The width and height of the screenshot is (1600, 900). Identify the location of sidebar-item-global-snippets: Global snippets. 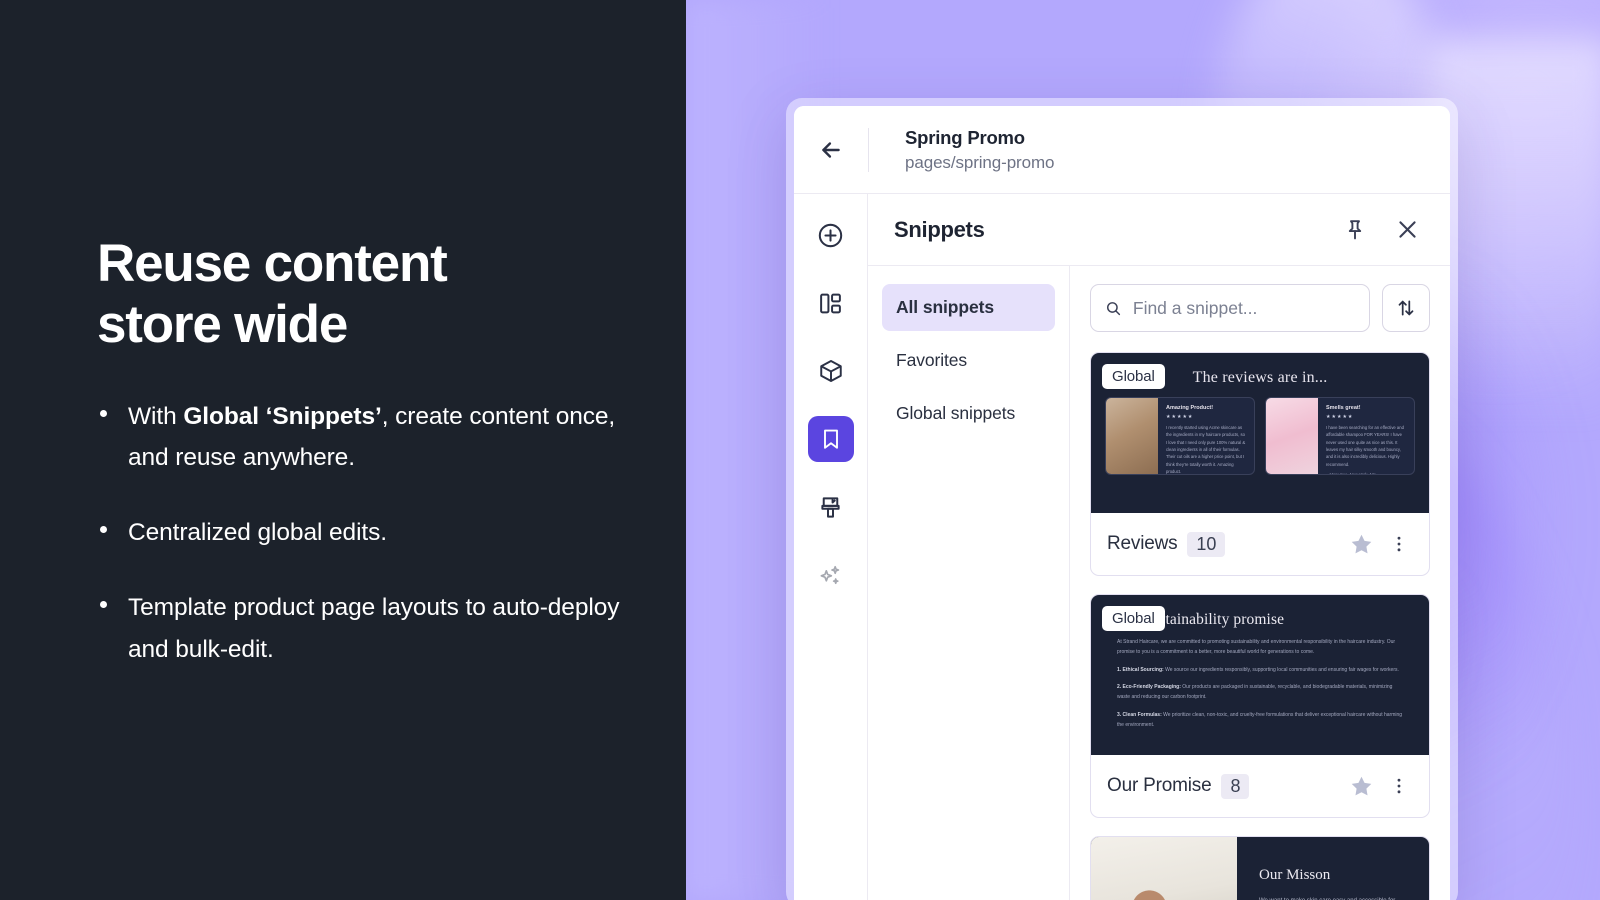
(968, 413).